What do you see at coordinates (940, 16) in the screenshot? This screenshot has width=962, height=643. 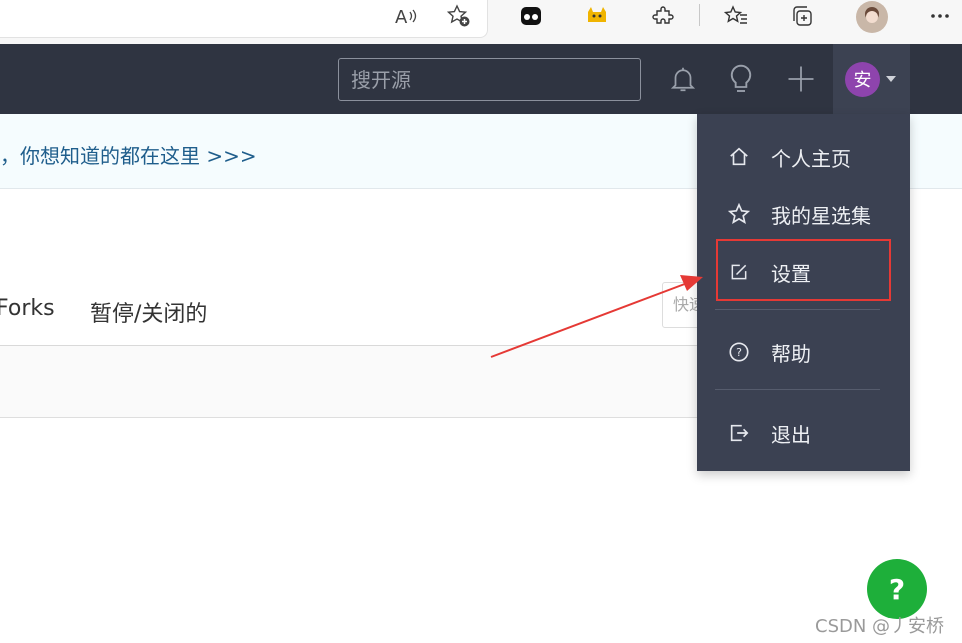 I see `more-icon` at bounding box center [940, 16].